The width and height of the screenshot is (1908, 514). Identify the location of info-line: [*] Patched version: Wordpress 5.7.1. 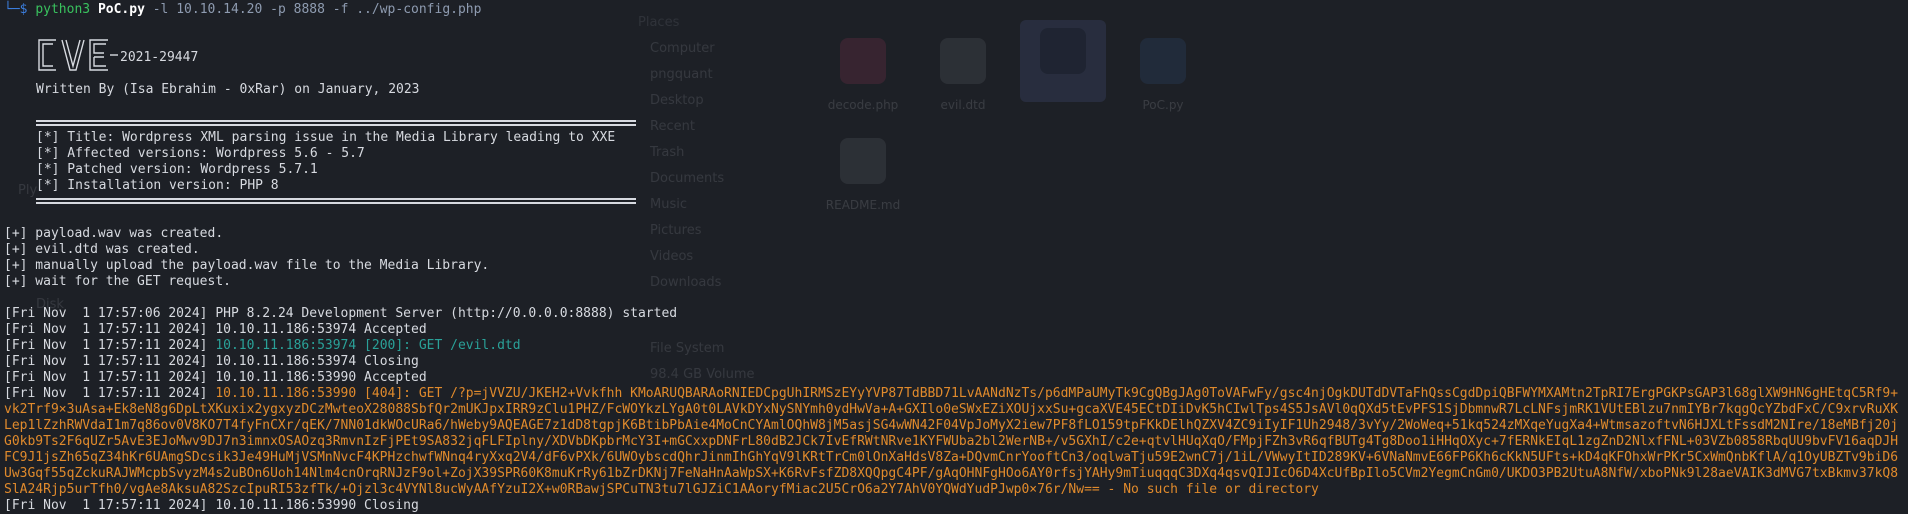
(177, 169).